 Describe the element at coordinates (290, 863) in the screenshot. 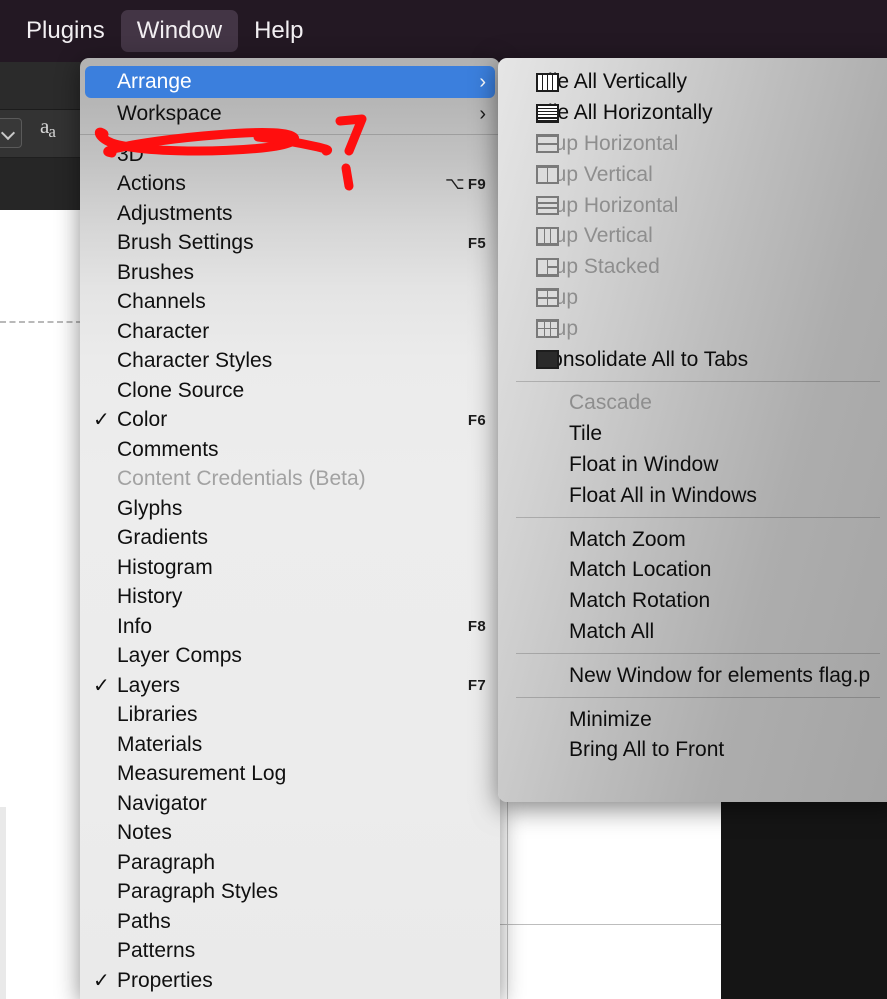

I see `window-menu-item-paragraph: Paragraph` at that location.